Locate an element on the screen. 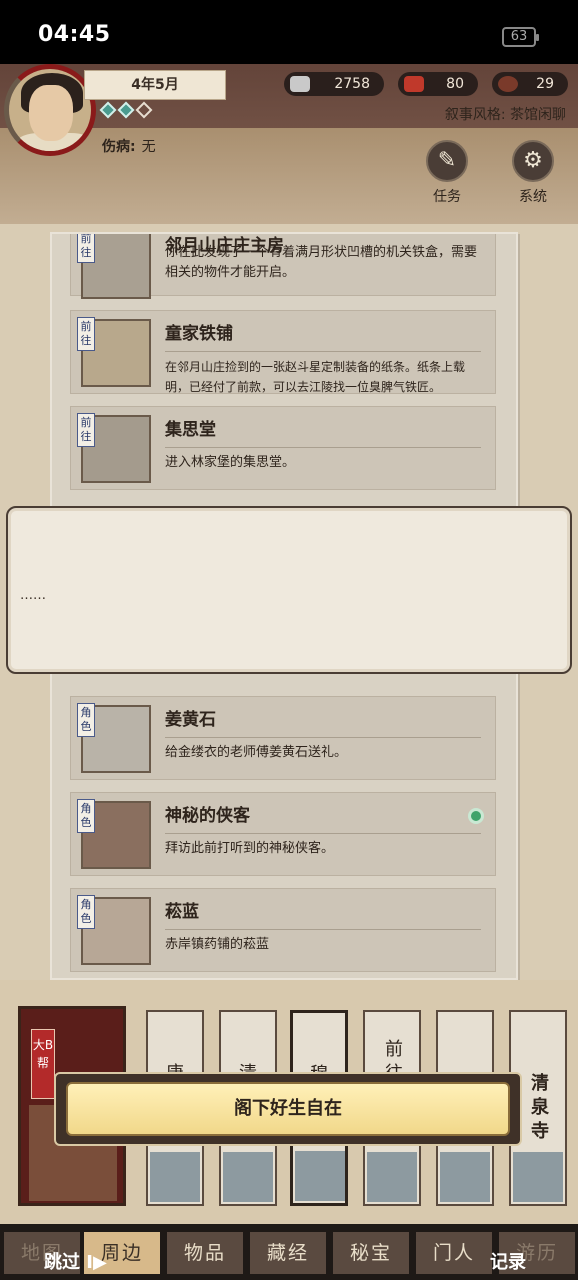 The image size is (578, 1280). injury-status: 伤病: 无 is located at coordinates (129, 146).